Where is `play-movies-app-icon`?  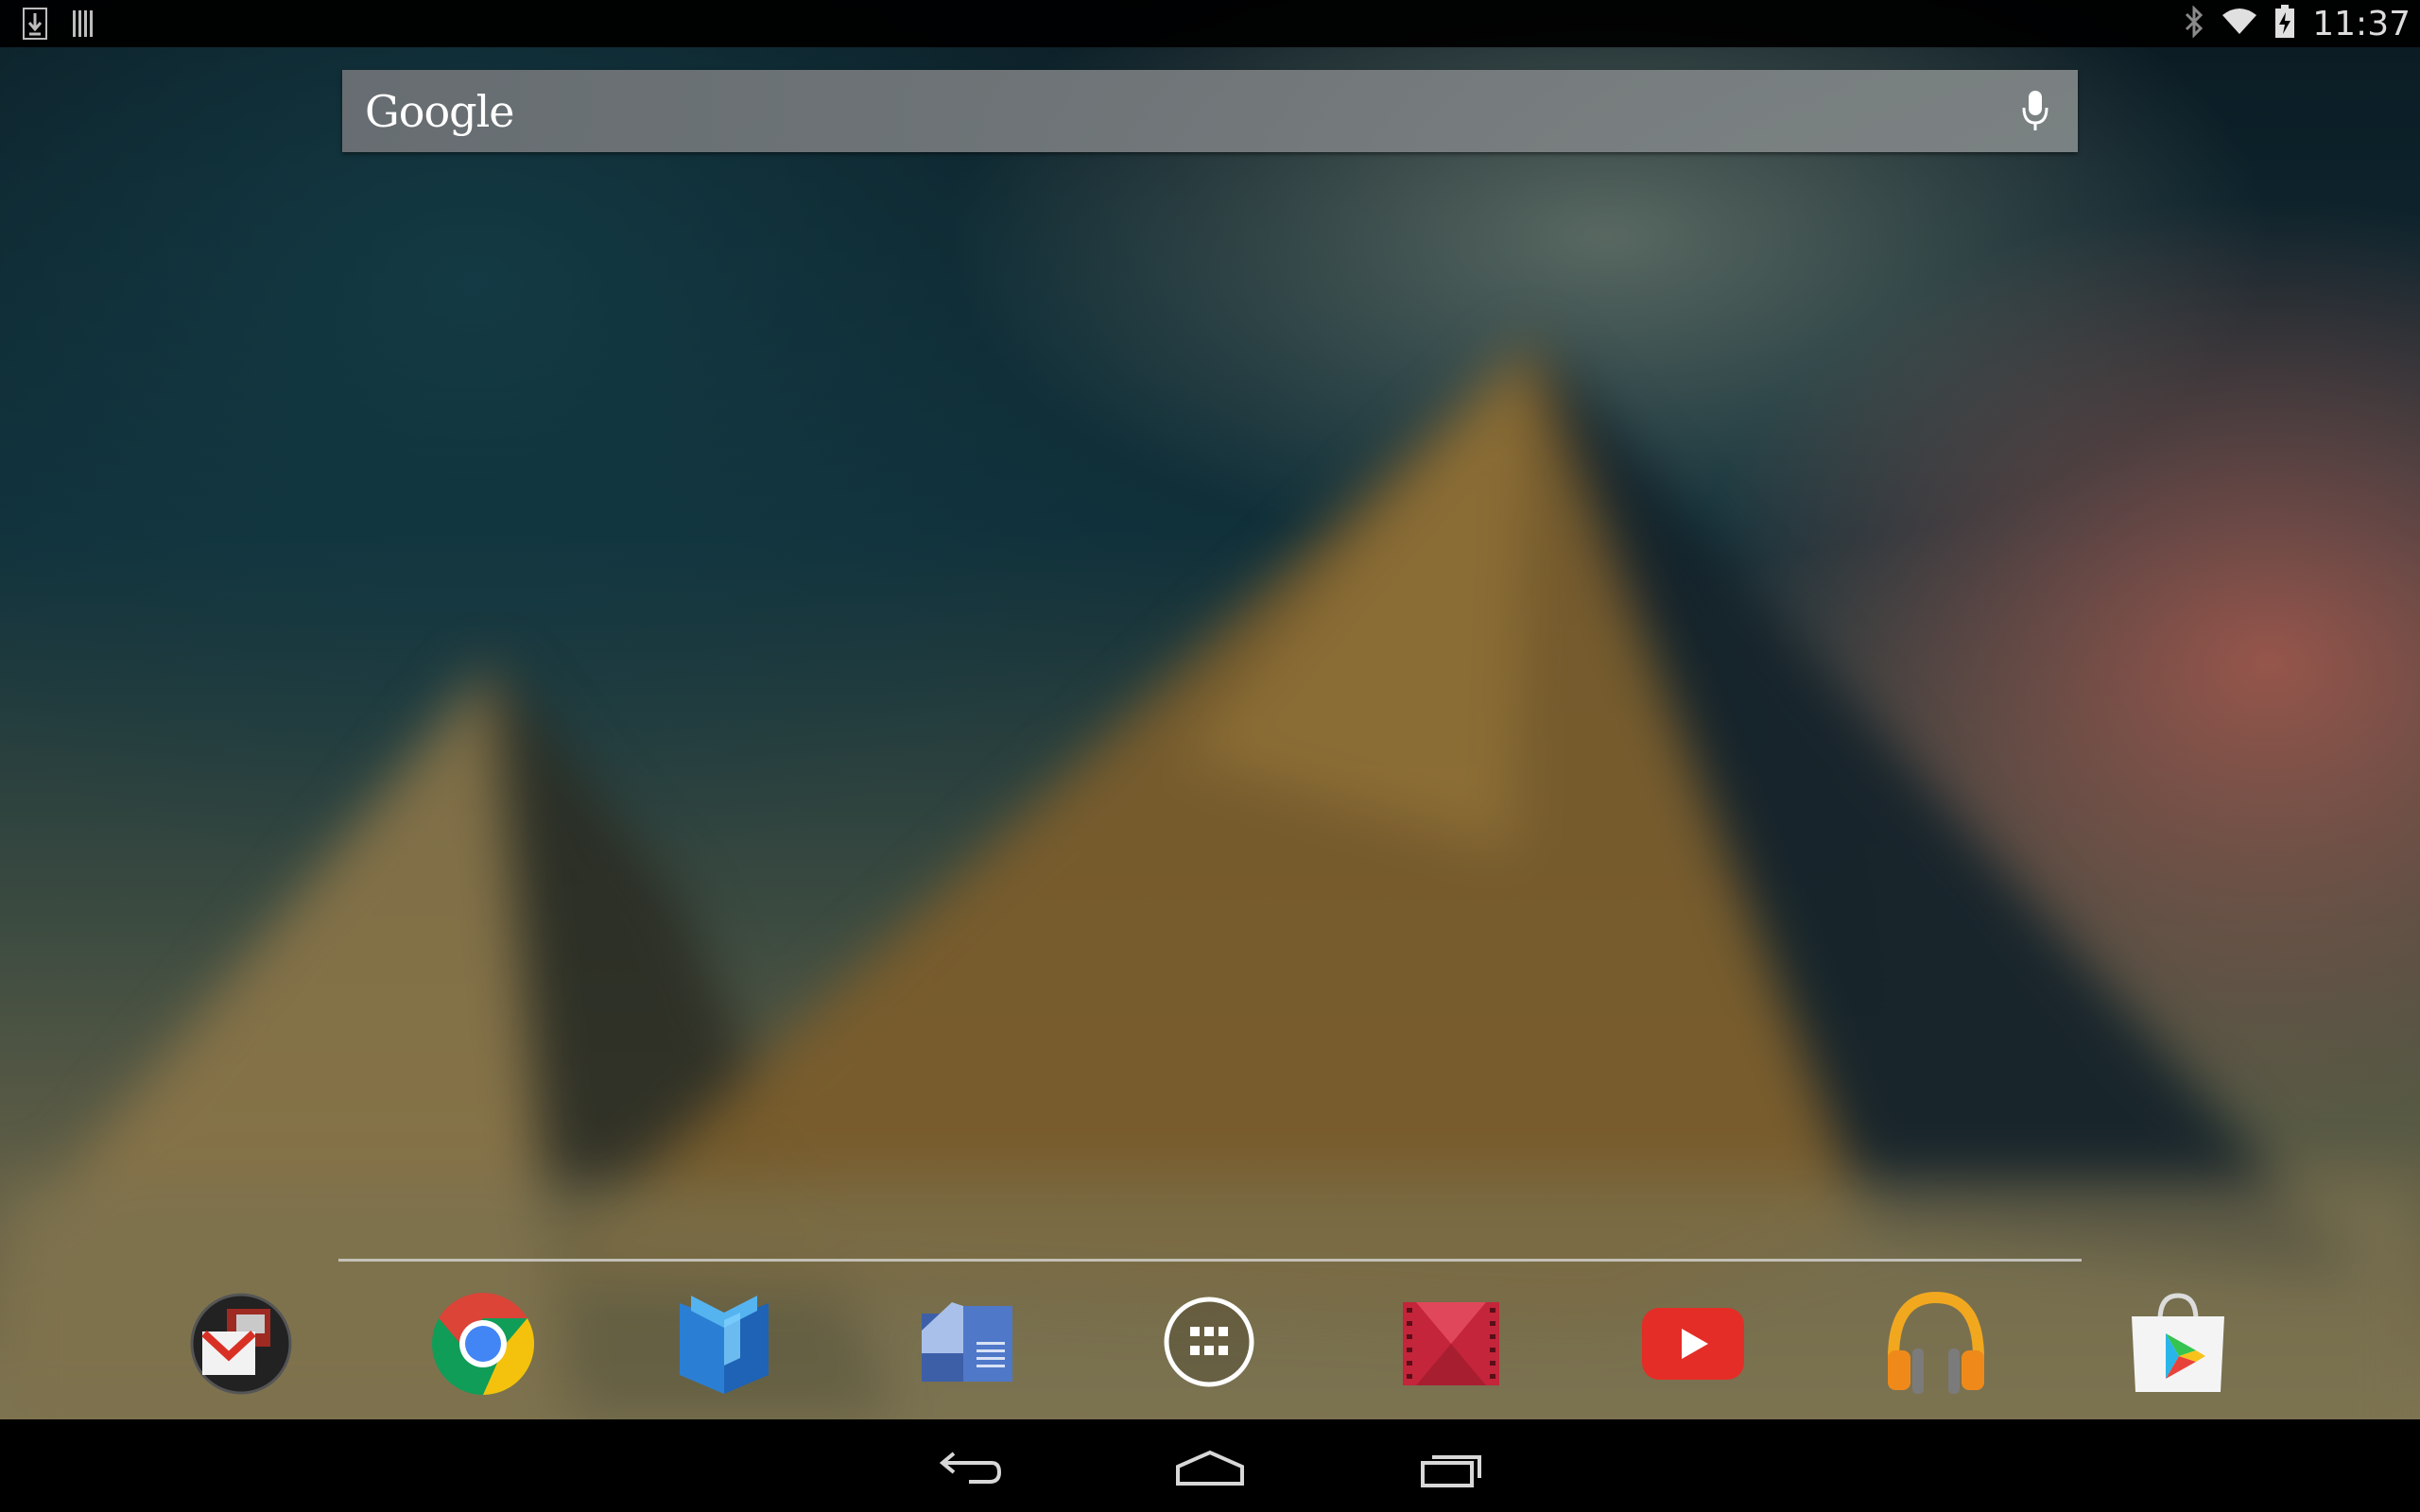
play-movies-app-icon is located at coordinates (1451, 1343).